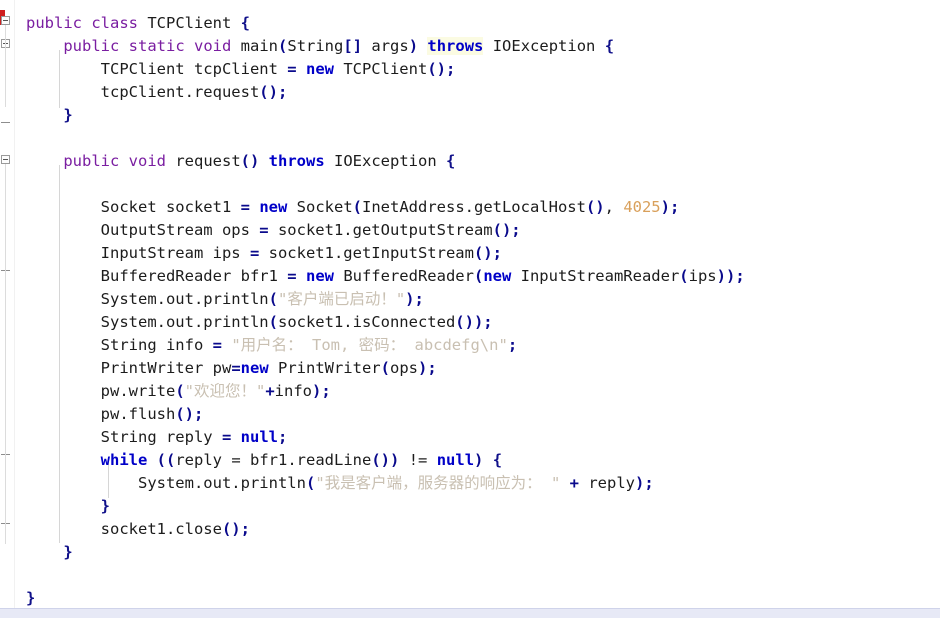 This screenshot has width=940, height=618. Describe the element at coordinates (418, 460) in the screenshot. I see `code-token: !=` at that location.